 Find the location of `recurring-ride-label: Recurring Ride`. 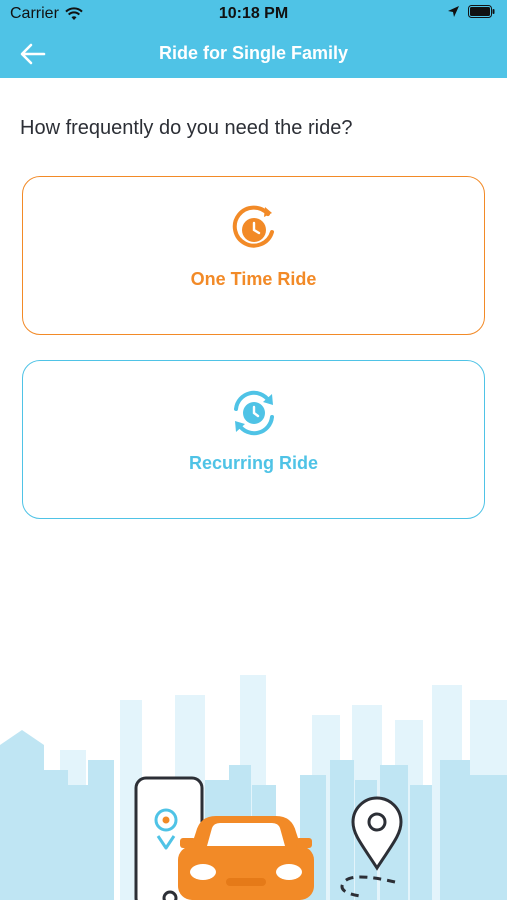

recurring-ride-label: Recurring Ride is located at coordinates (253, 463).